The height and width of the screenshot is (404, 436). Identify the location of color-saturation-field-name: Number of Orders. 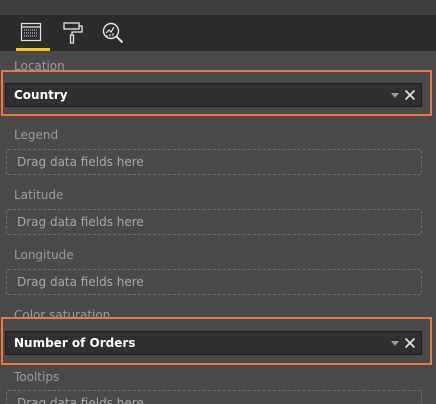
(75, 343).